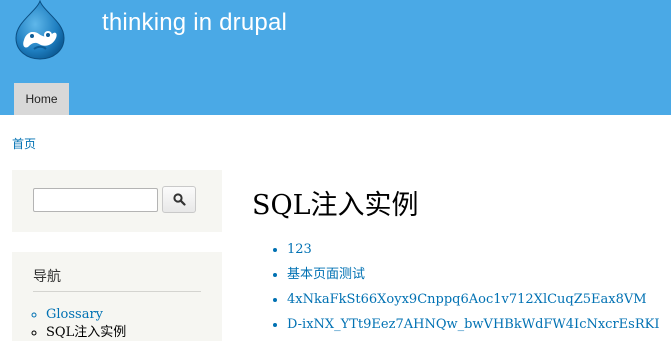 This screenshot has height=341, width=671. Describe the element at coordinates (40, 30) in the screenshot. I see `drupal-logo-icon` at that location.